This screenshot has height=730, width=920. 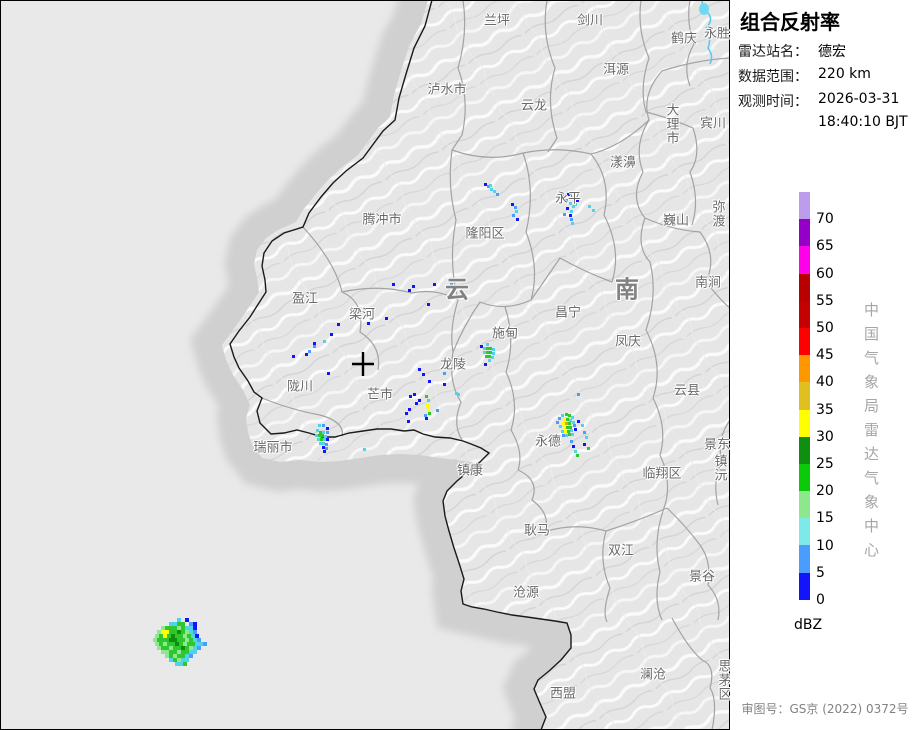 I want to click on lake-patch, so click(x=704, y=9).